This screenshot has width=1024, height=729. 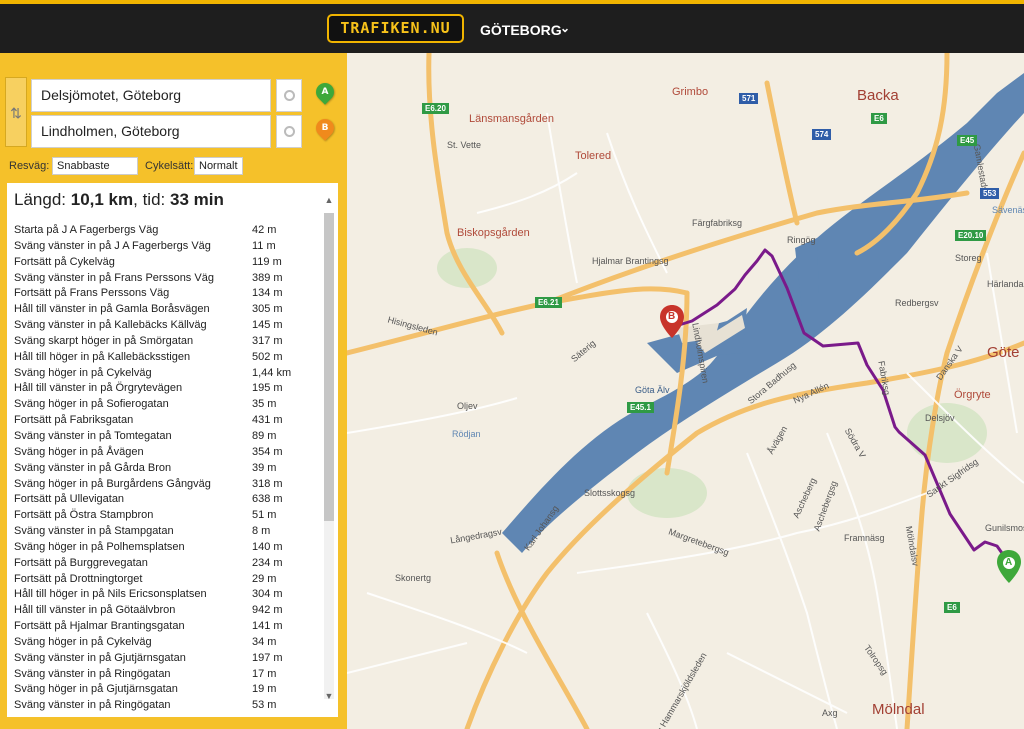 What do you see at coordinates (822, 134) in the screenshot?
I see `road-shield: 574` at bounding box center [822, 134].